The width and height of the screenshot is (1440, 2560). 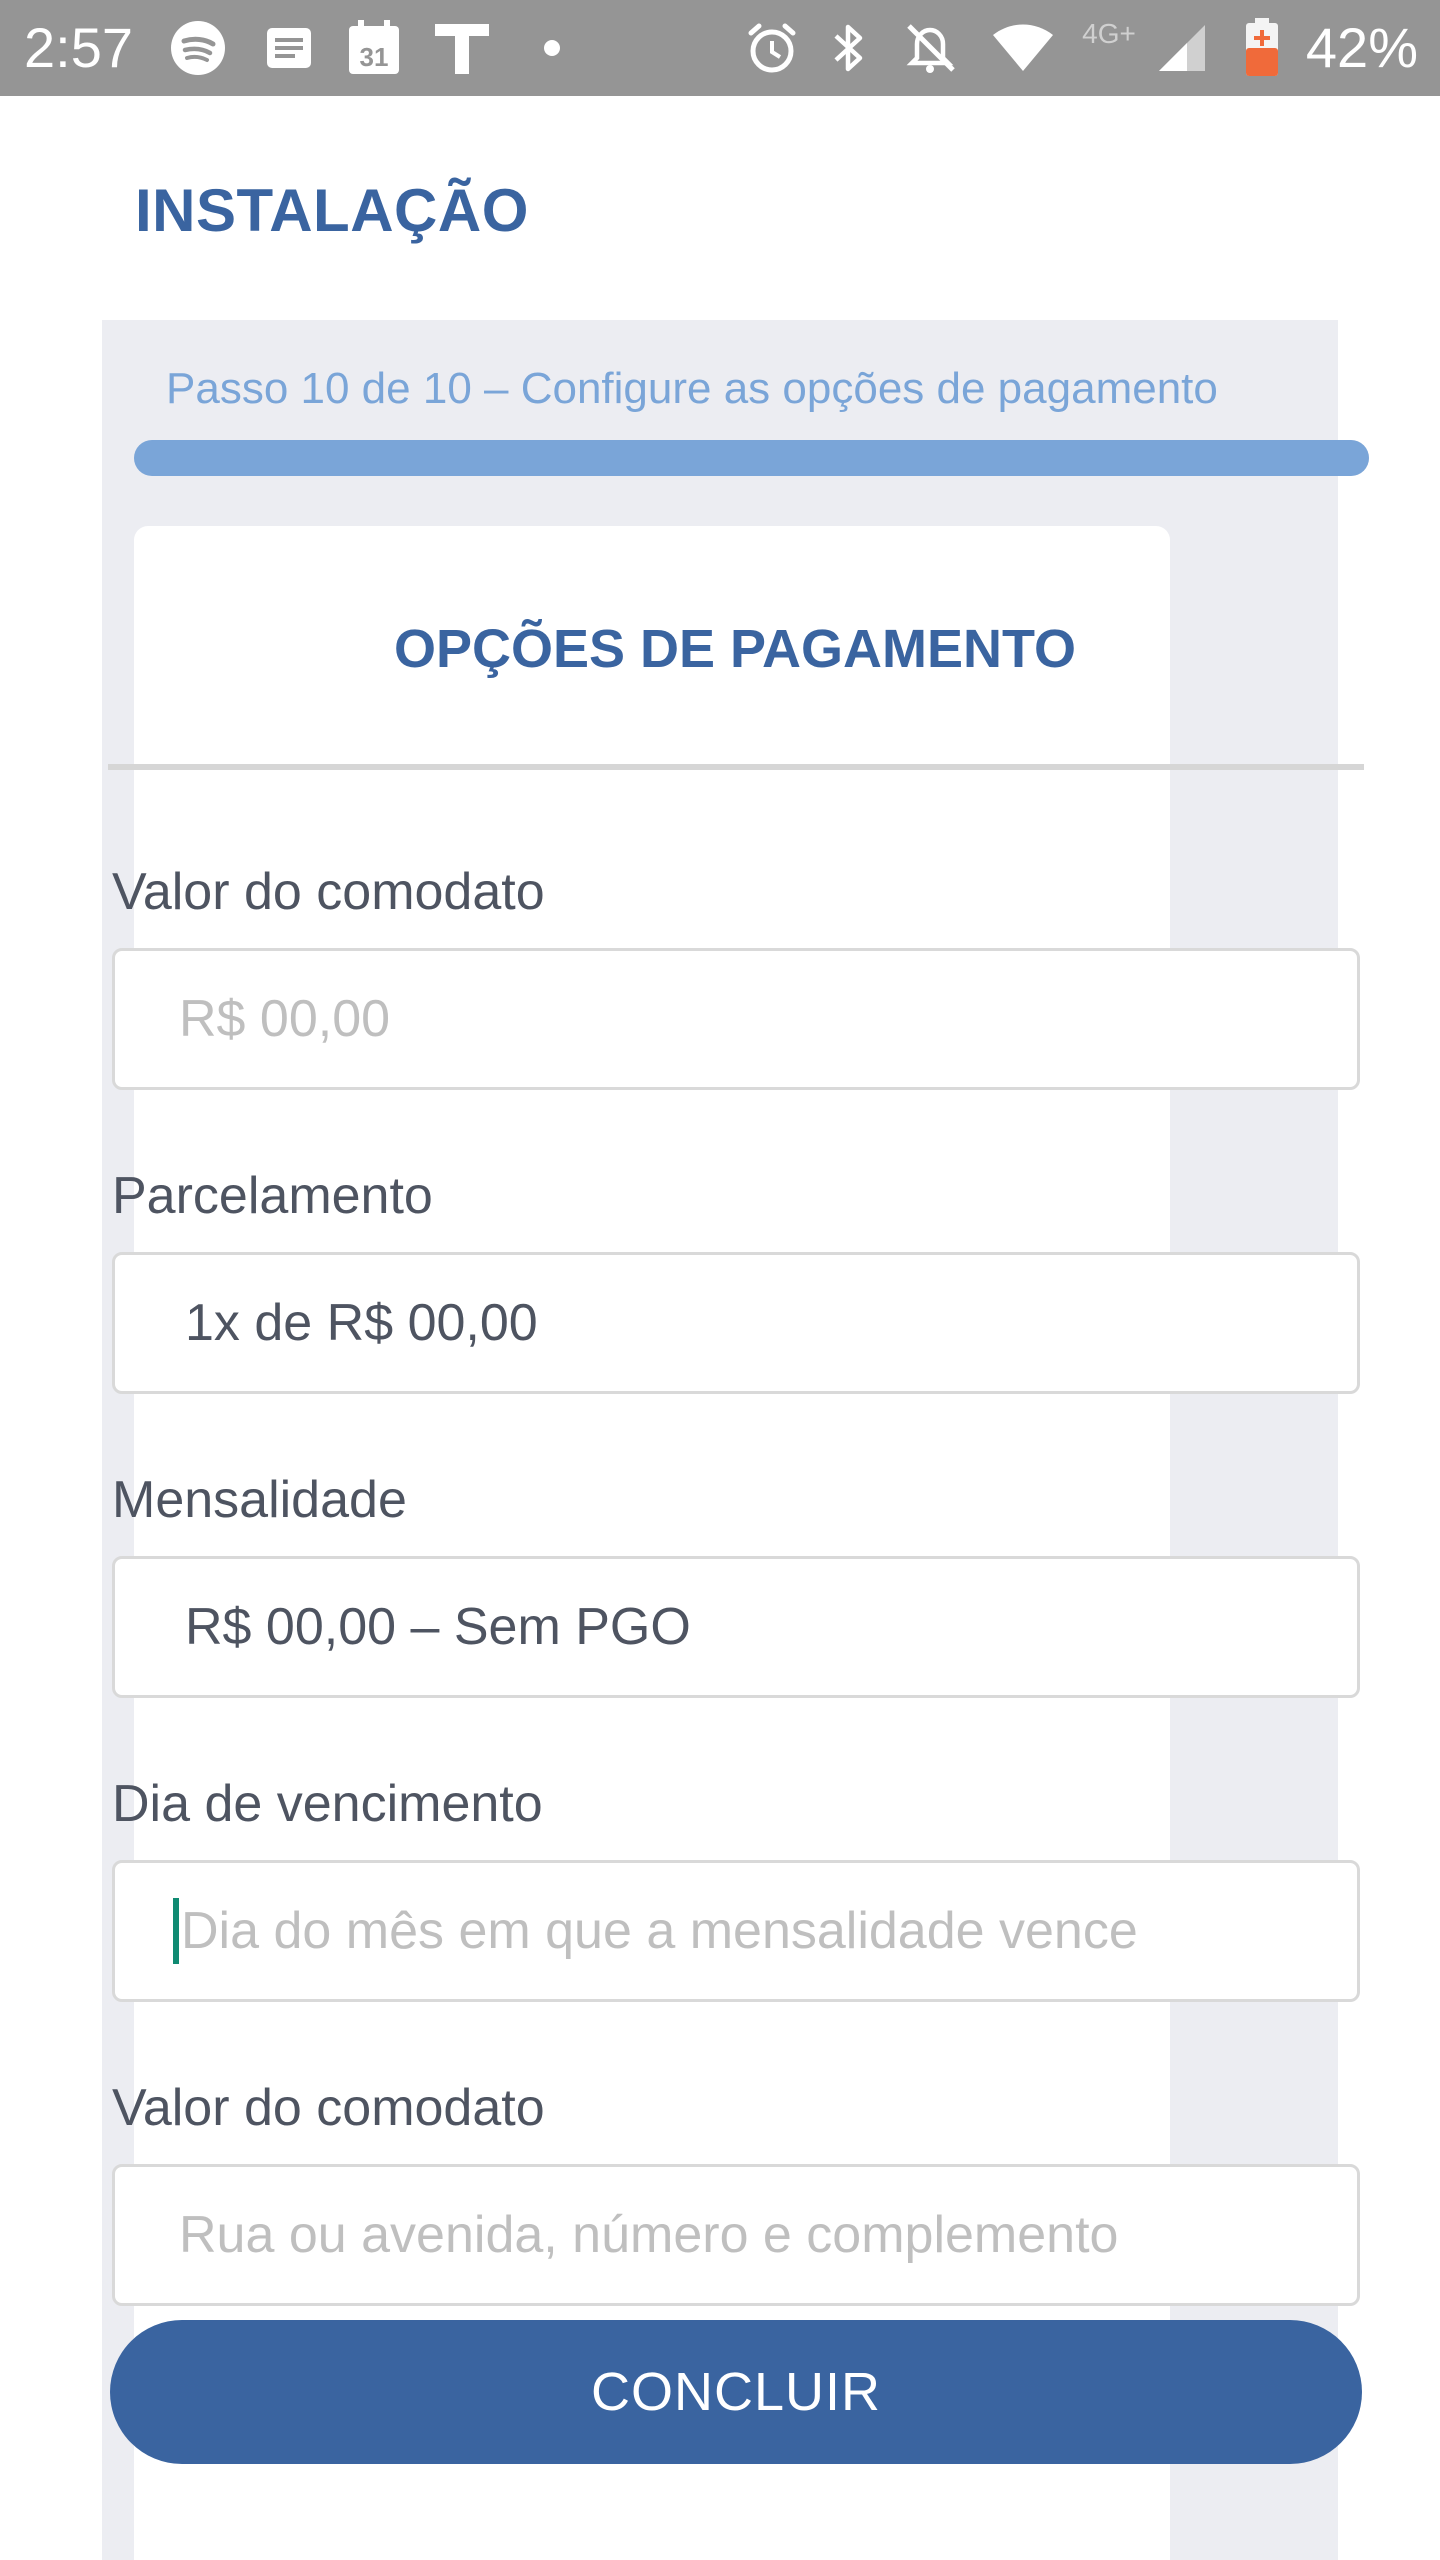 What do you see at coordinates (552, 48) in the screenshot?
I see `dot-icon` at bounding box center [552, 48].